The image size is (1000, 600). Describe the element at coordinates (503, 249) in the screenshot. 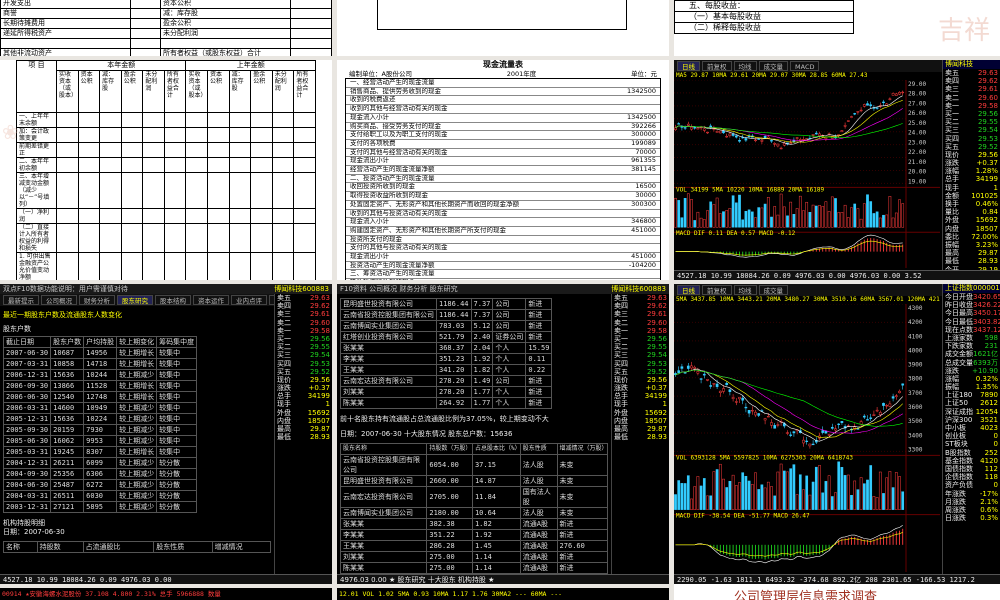

I see `cashflow-row: 支付的其他与投资活动有关的现金` at that location.